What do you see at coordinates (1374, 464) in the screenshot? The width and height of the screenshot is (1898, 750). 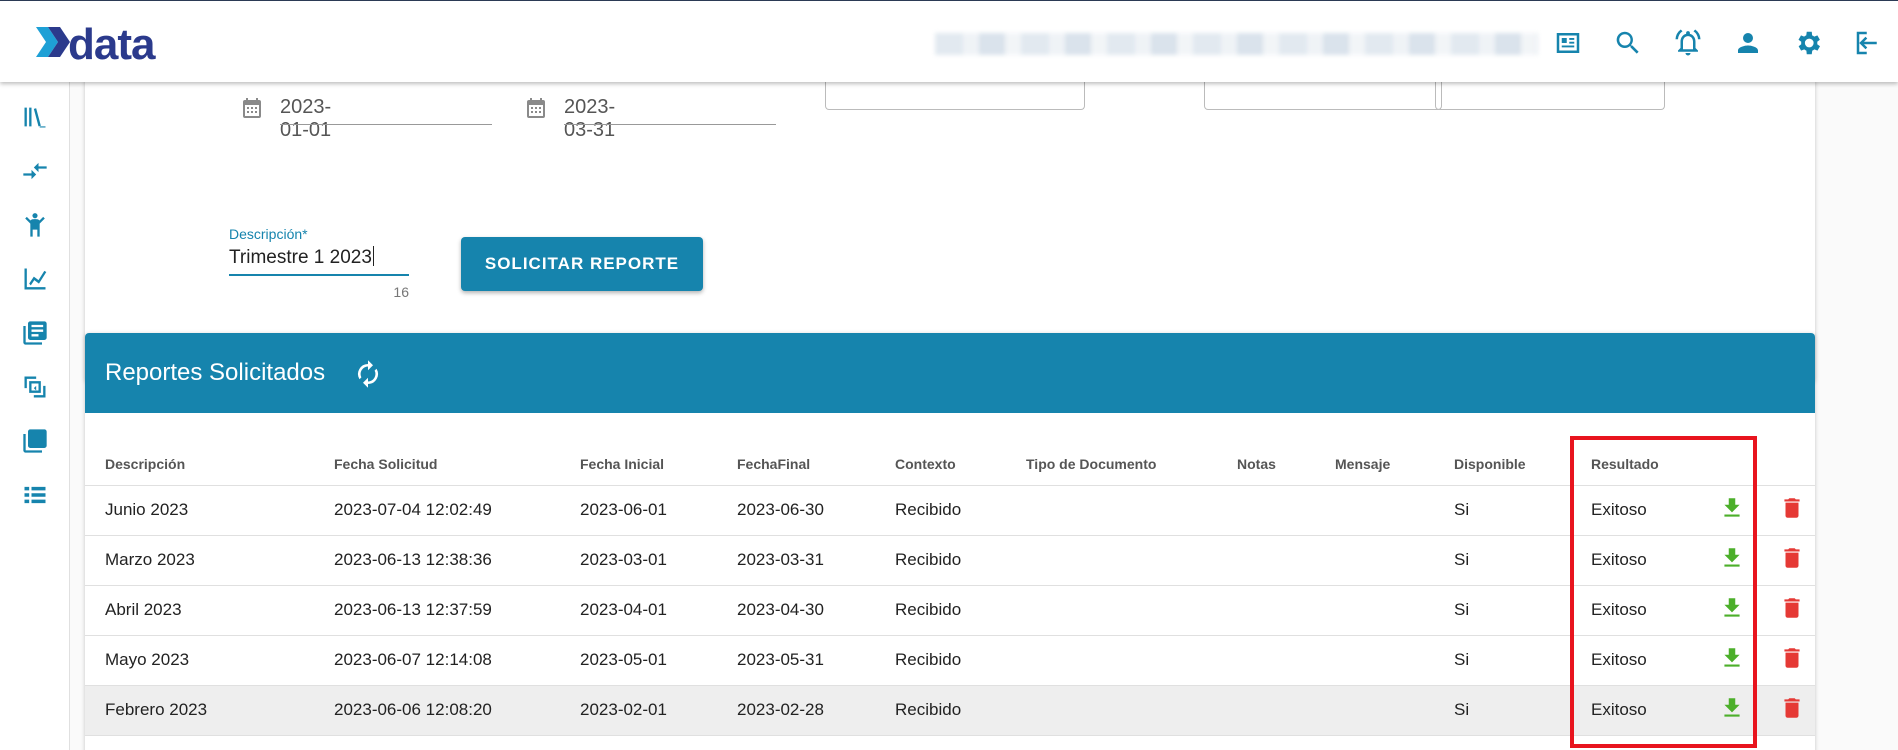 I see `column-header: Mensaje` at bounding box center [1374, 464].